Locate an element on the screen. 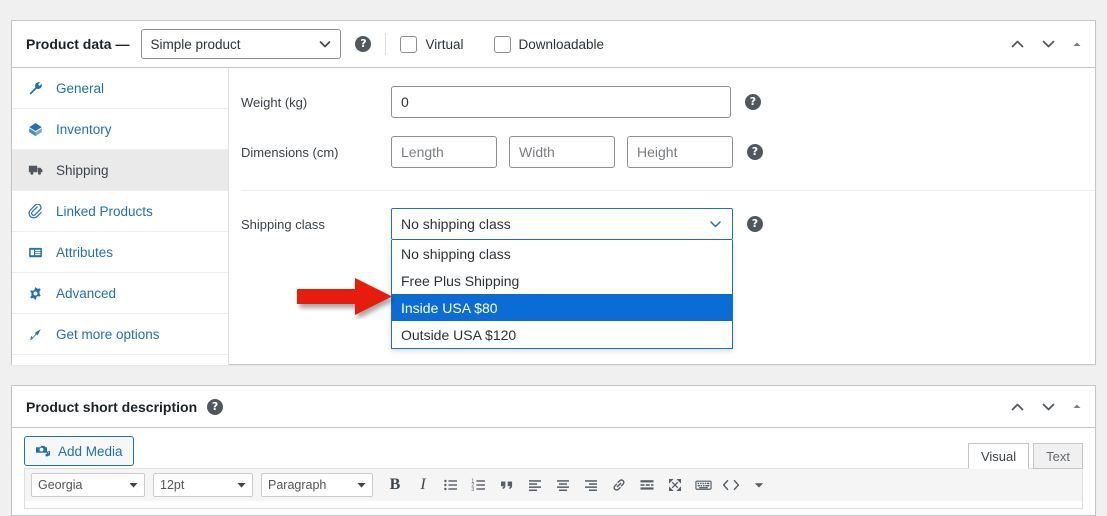 This screenshot has width=1107, height=516. tab-visual: Visual is located at coordinates (998, 456).